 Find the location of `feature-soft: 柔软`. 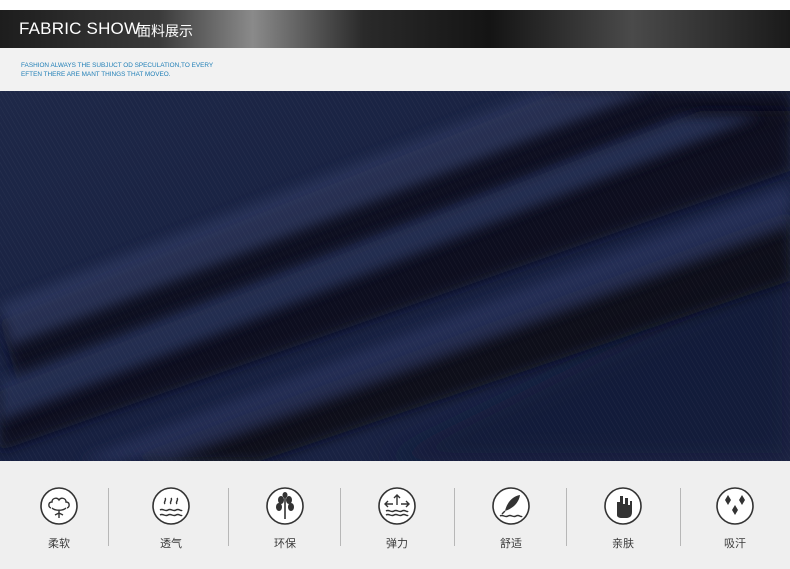

feature-soft: 柔软 is located at coordinates (59, 515).